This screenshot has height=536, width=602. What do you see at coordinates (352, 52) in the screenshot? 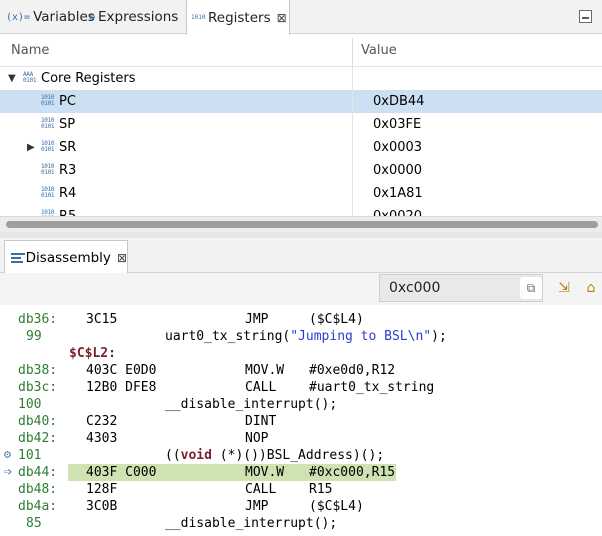
I see `column-divider` at bounding box center [352, 52].